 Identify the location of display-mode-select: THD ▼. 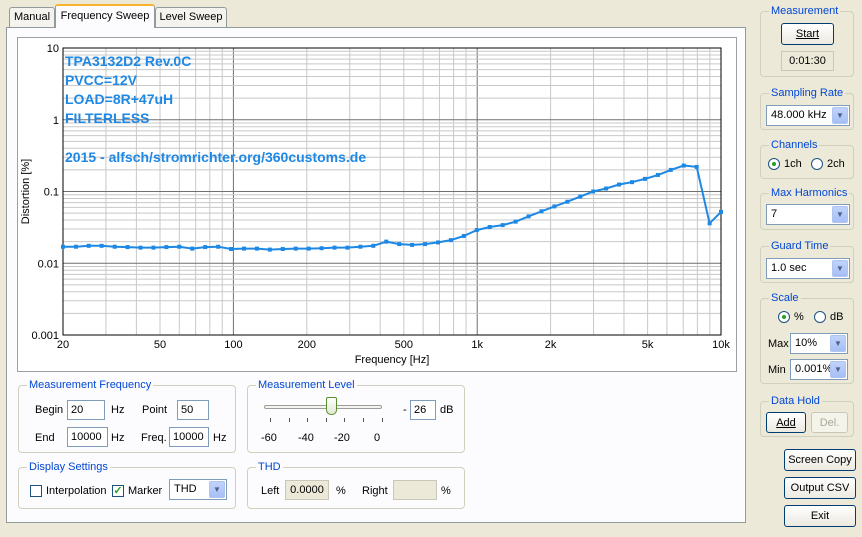
(198, 489).